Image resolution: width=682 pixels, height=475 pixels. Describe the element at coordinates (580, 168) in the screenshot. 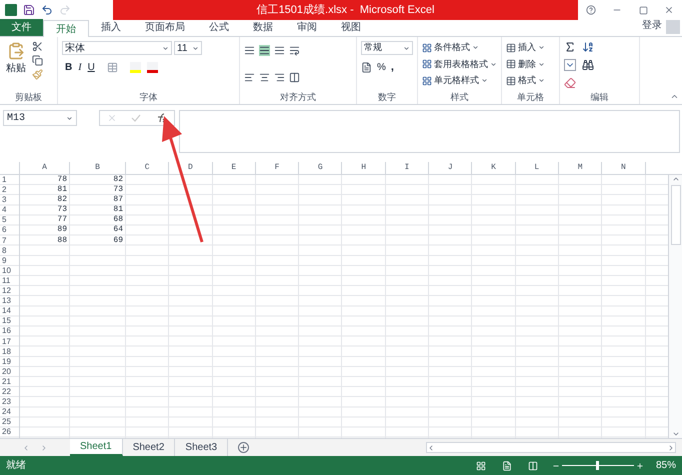

I see `column-header: M` at that location.